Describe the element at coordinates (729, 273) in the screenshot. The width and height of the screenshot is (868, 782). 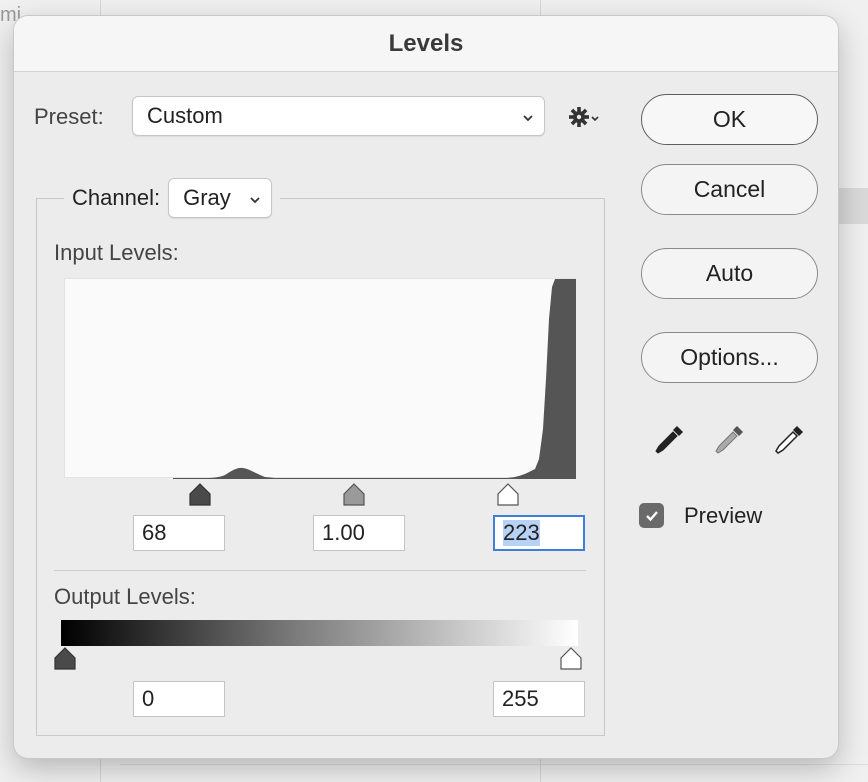
I see `auto-button: Auto` at that location.